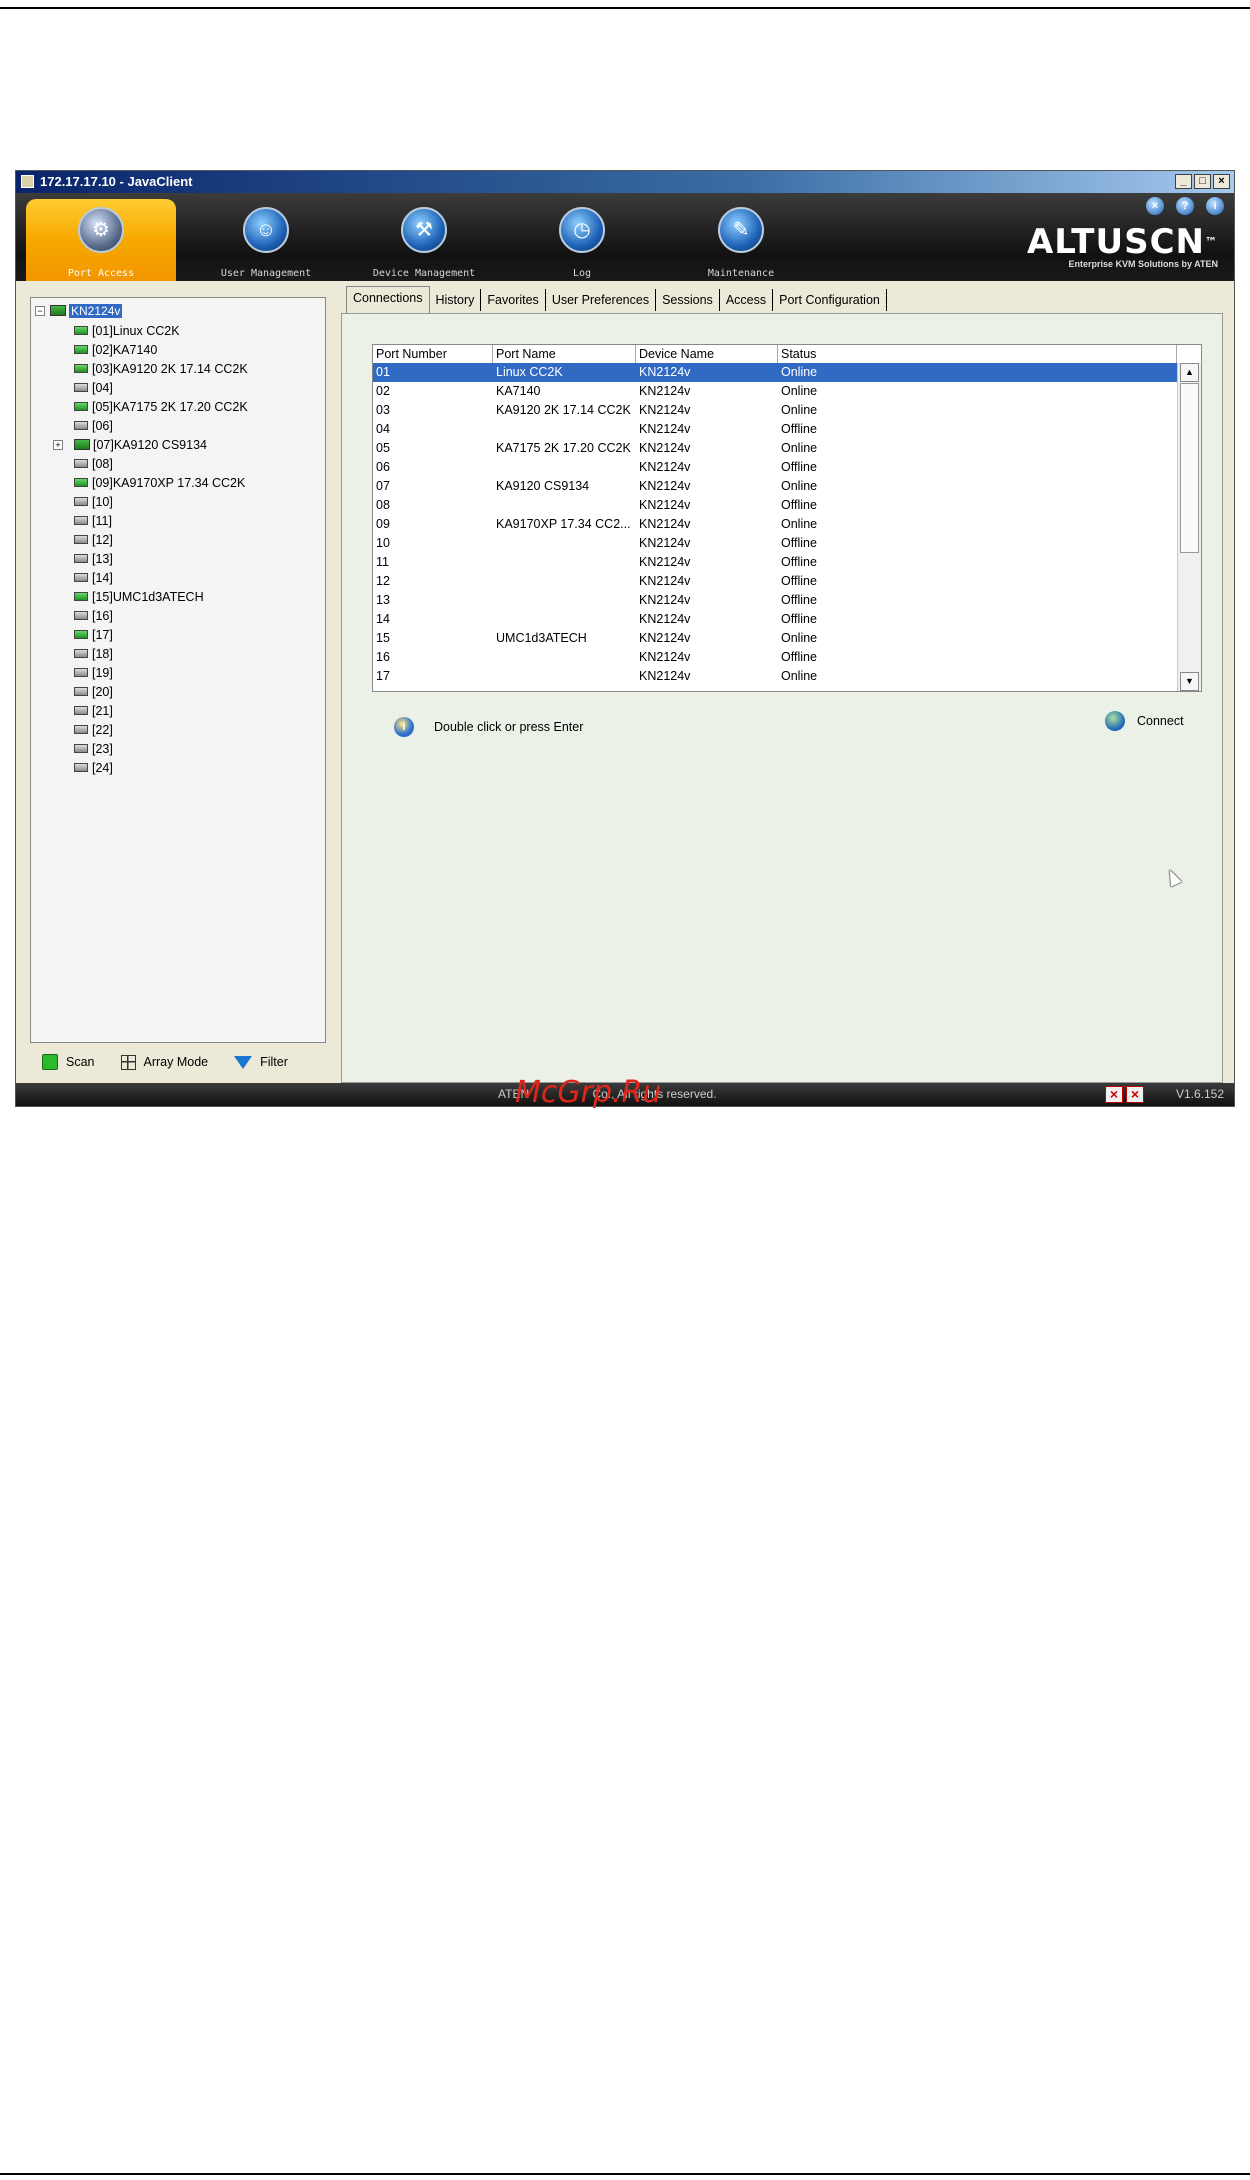 This screenshot has width=1250, height=2180. What do you see at coordinates (101, 240) in the screenshot?
I see `nav-port-access: ⚙ Port Access` at bounding box center [101, 240].